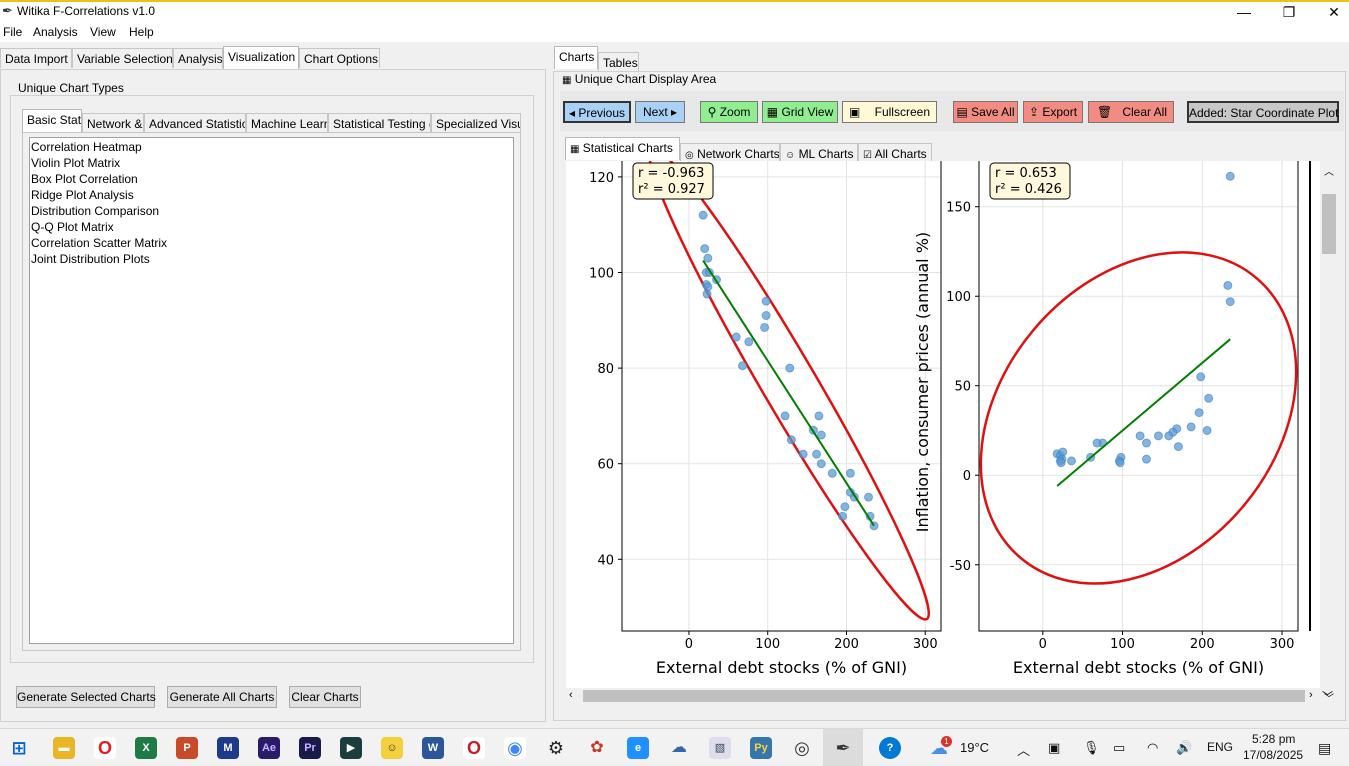 The height and width of the screenshot is (766, 1349). Describe the element at coordinates (19, 748) in the screenshot. I see `windows-start-icon: ⊞` at that location.